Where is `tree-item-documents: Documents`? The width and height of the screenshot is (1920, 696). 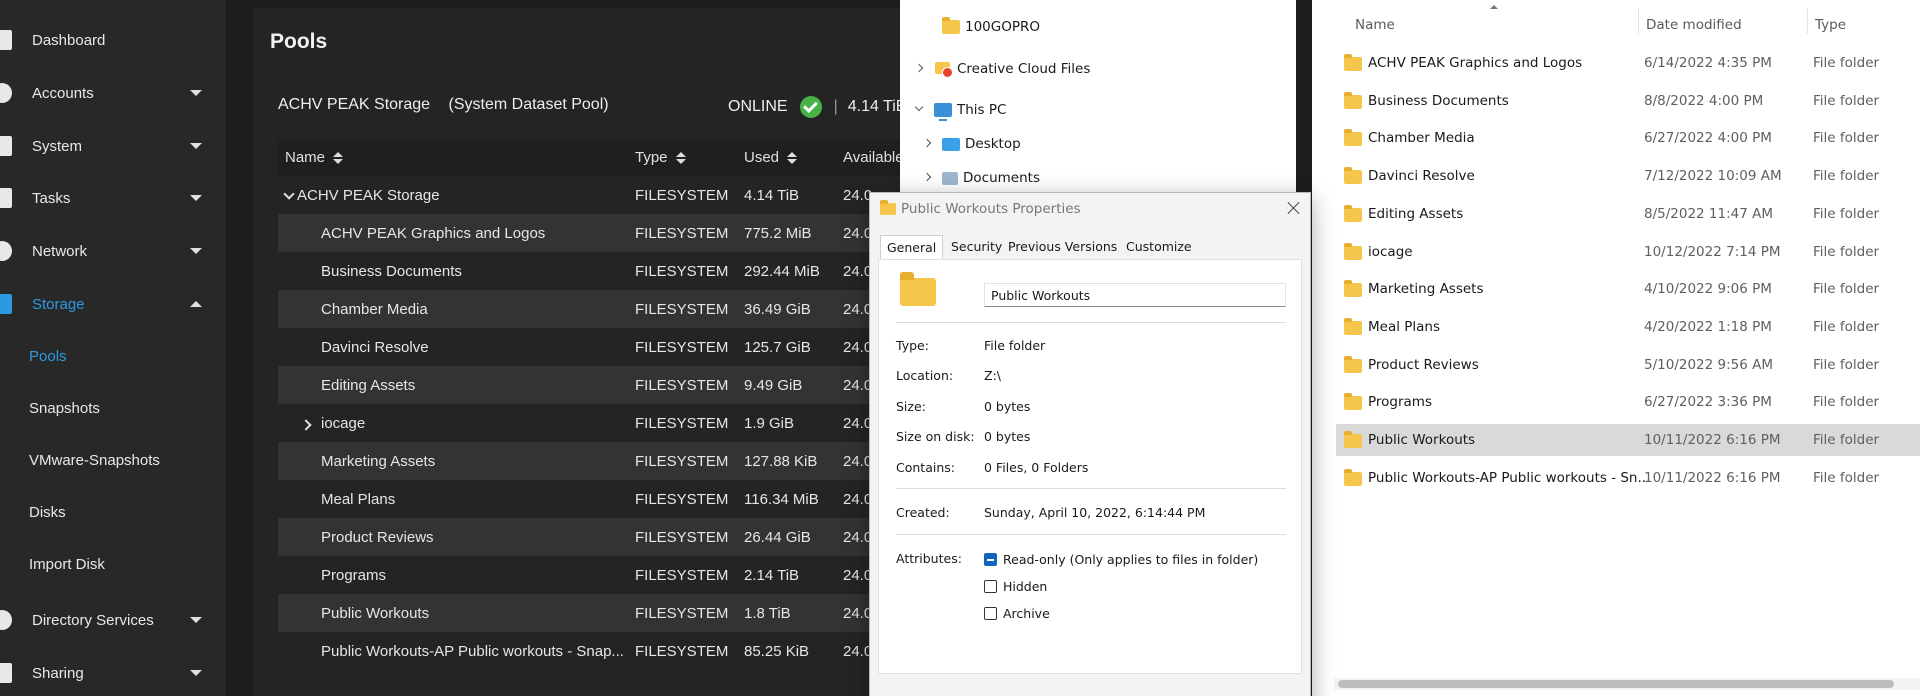
tree-item-documents: Documents is located at coordinates (991, 178).